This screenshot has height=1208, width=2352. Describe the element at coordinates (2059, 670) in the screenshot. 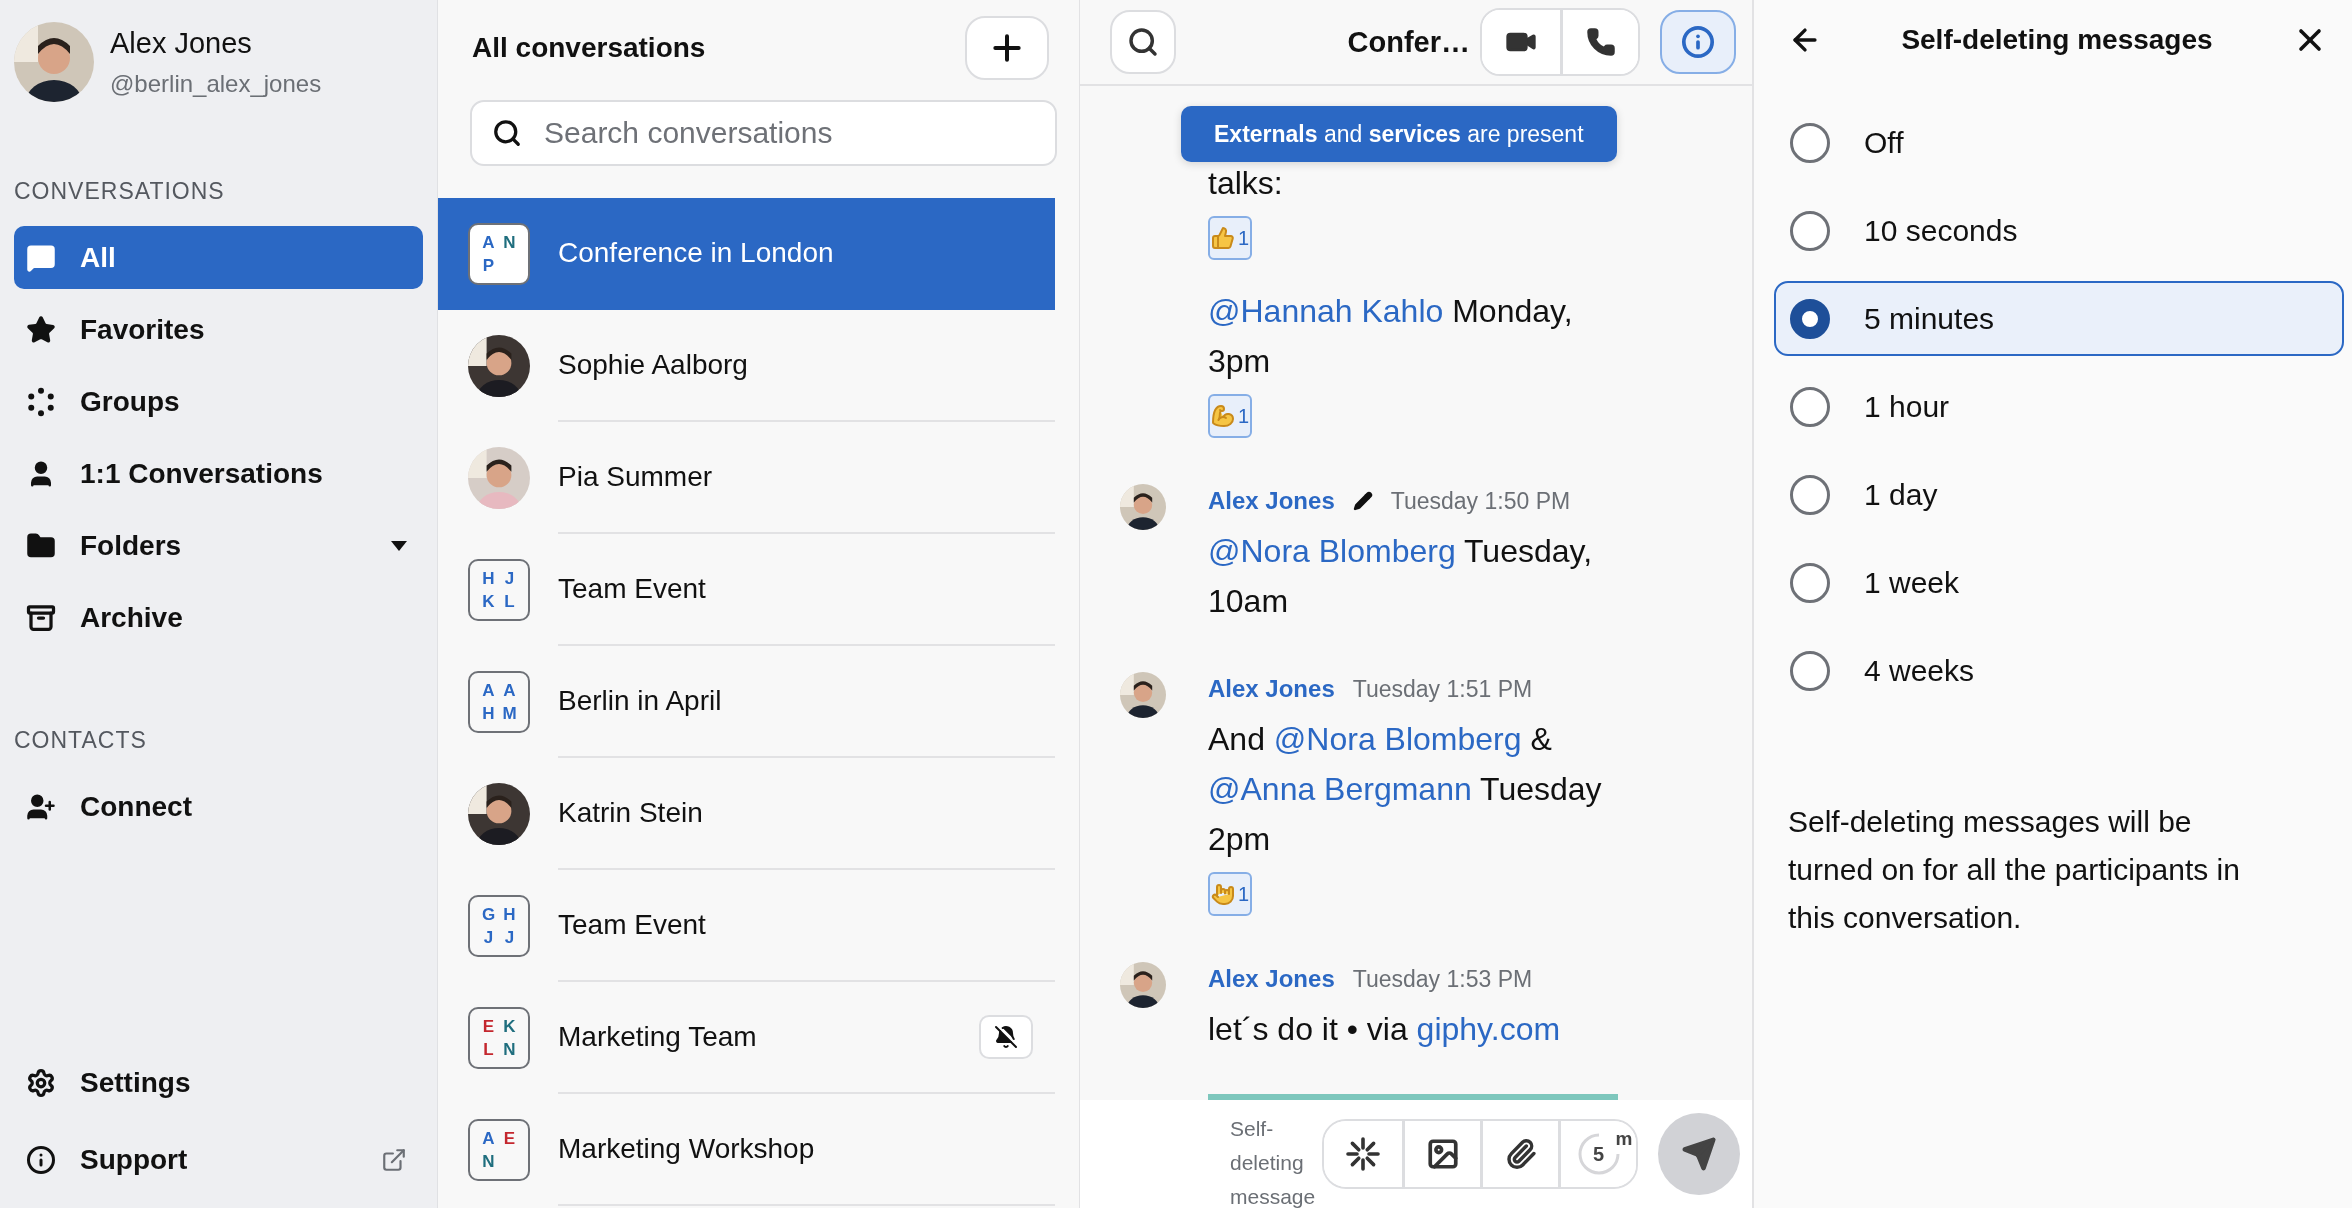

I see `timer-option: 4 weeks` at that location.